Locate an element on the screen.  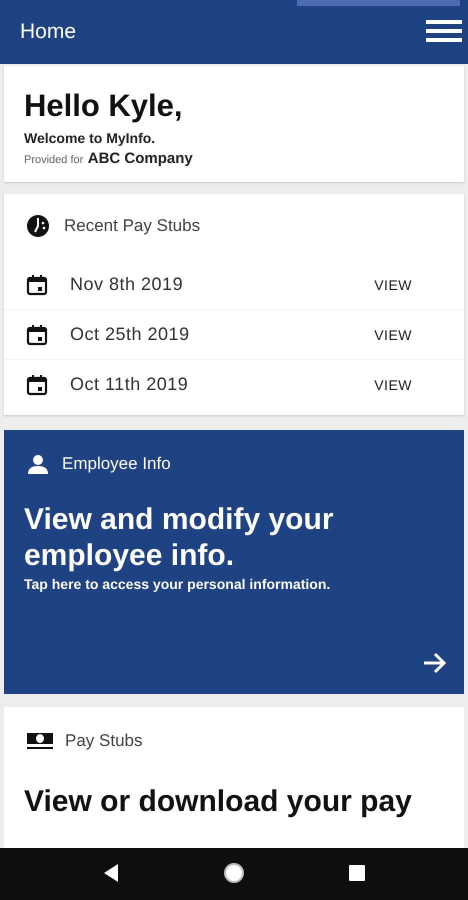
section-title: Employee Info is located at coordinates (116, 464).